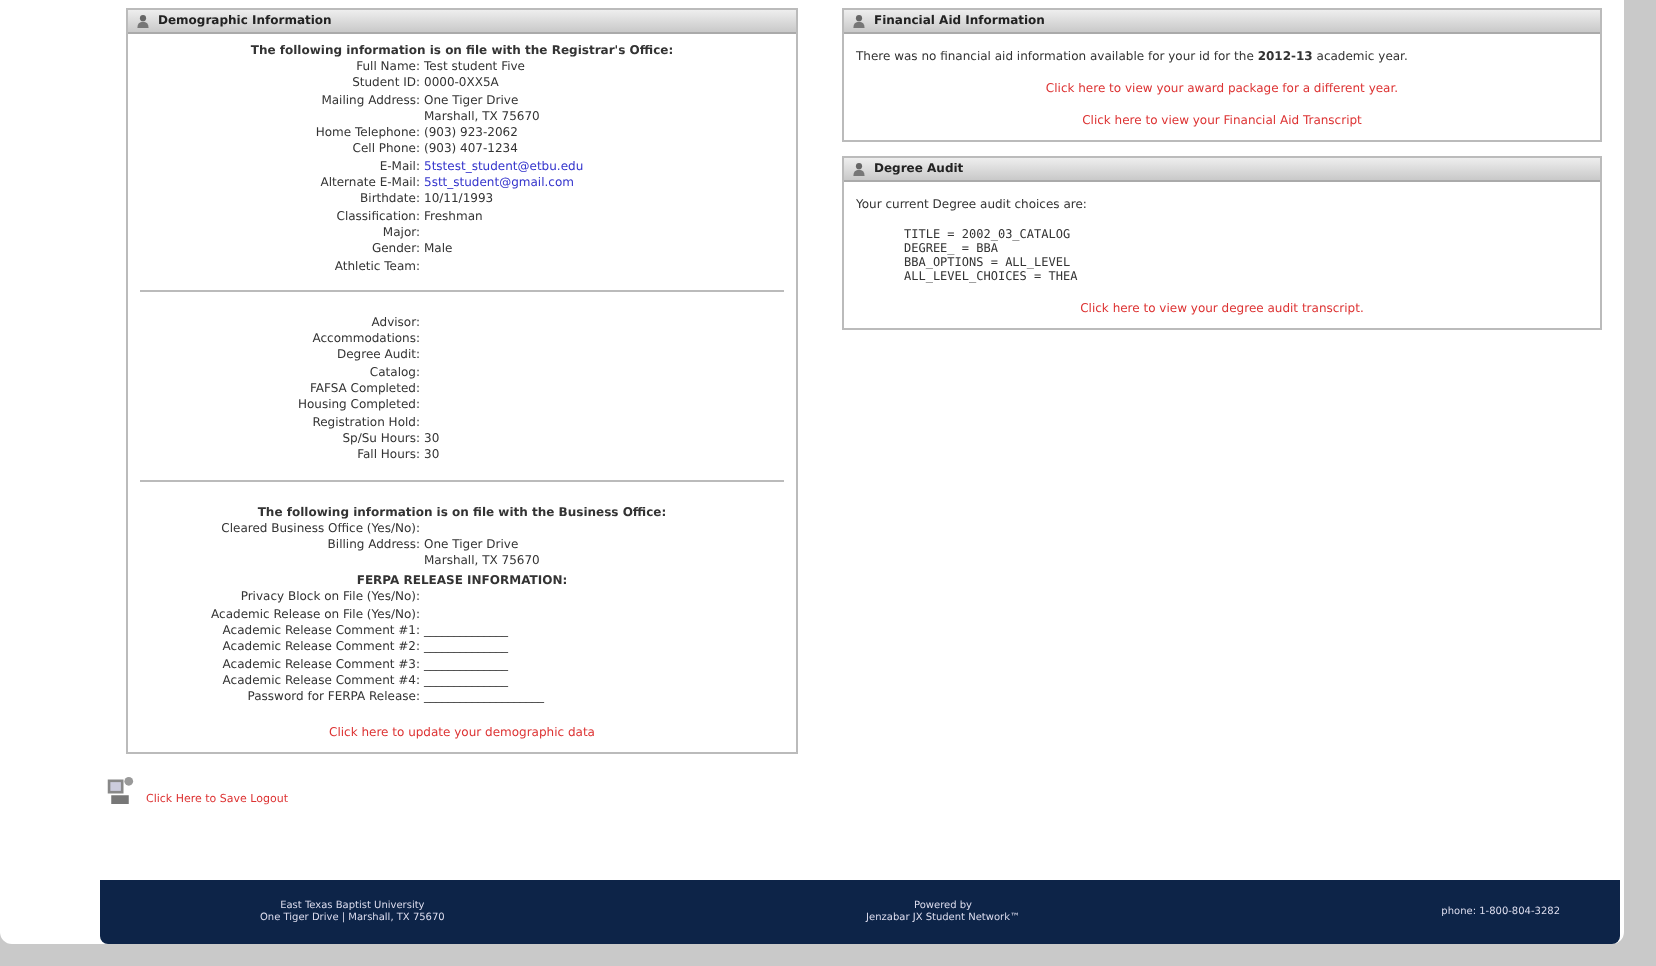  I want to click on computer-icon, so click(120, 789).